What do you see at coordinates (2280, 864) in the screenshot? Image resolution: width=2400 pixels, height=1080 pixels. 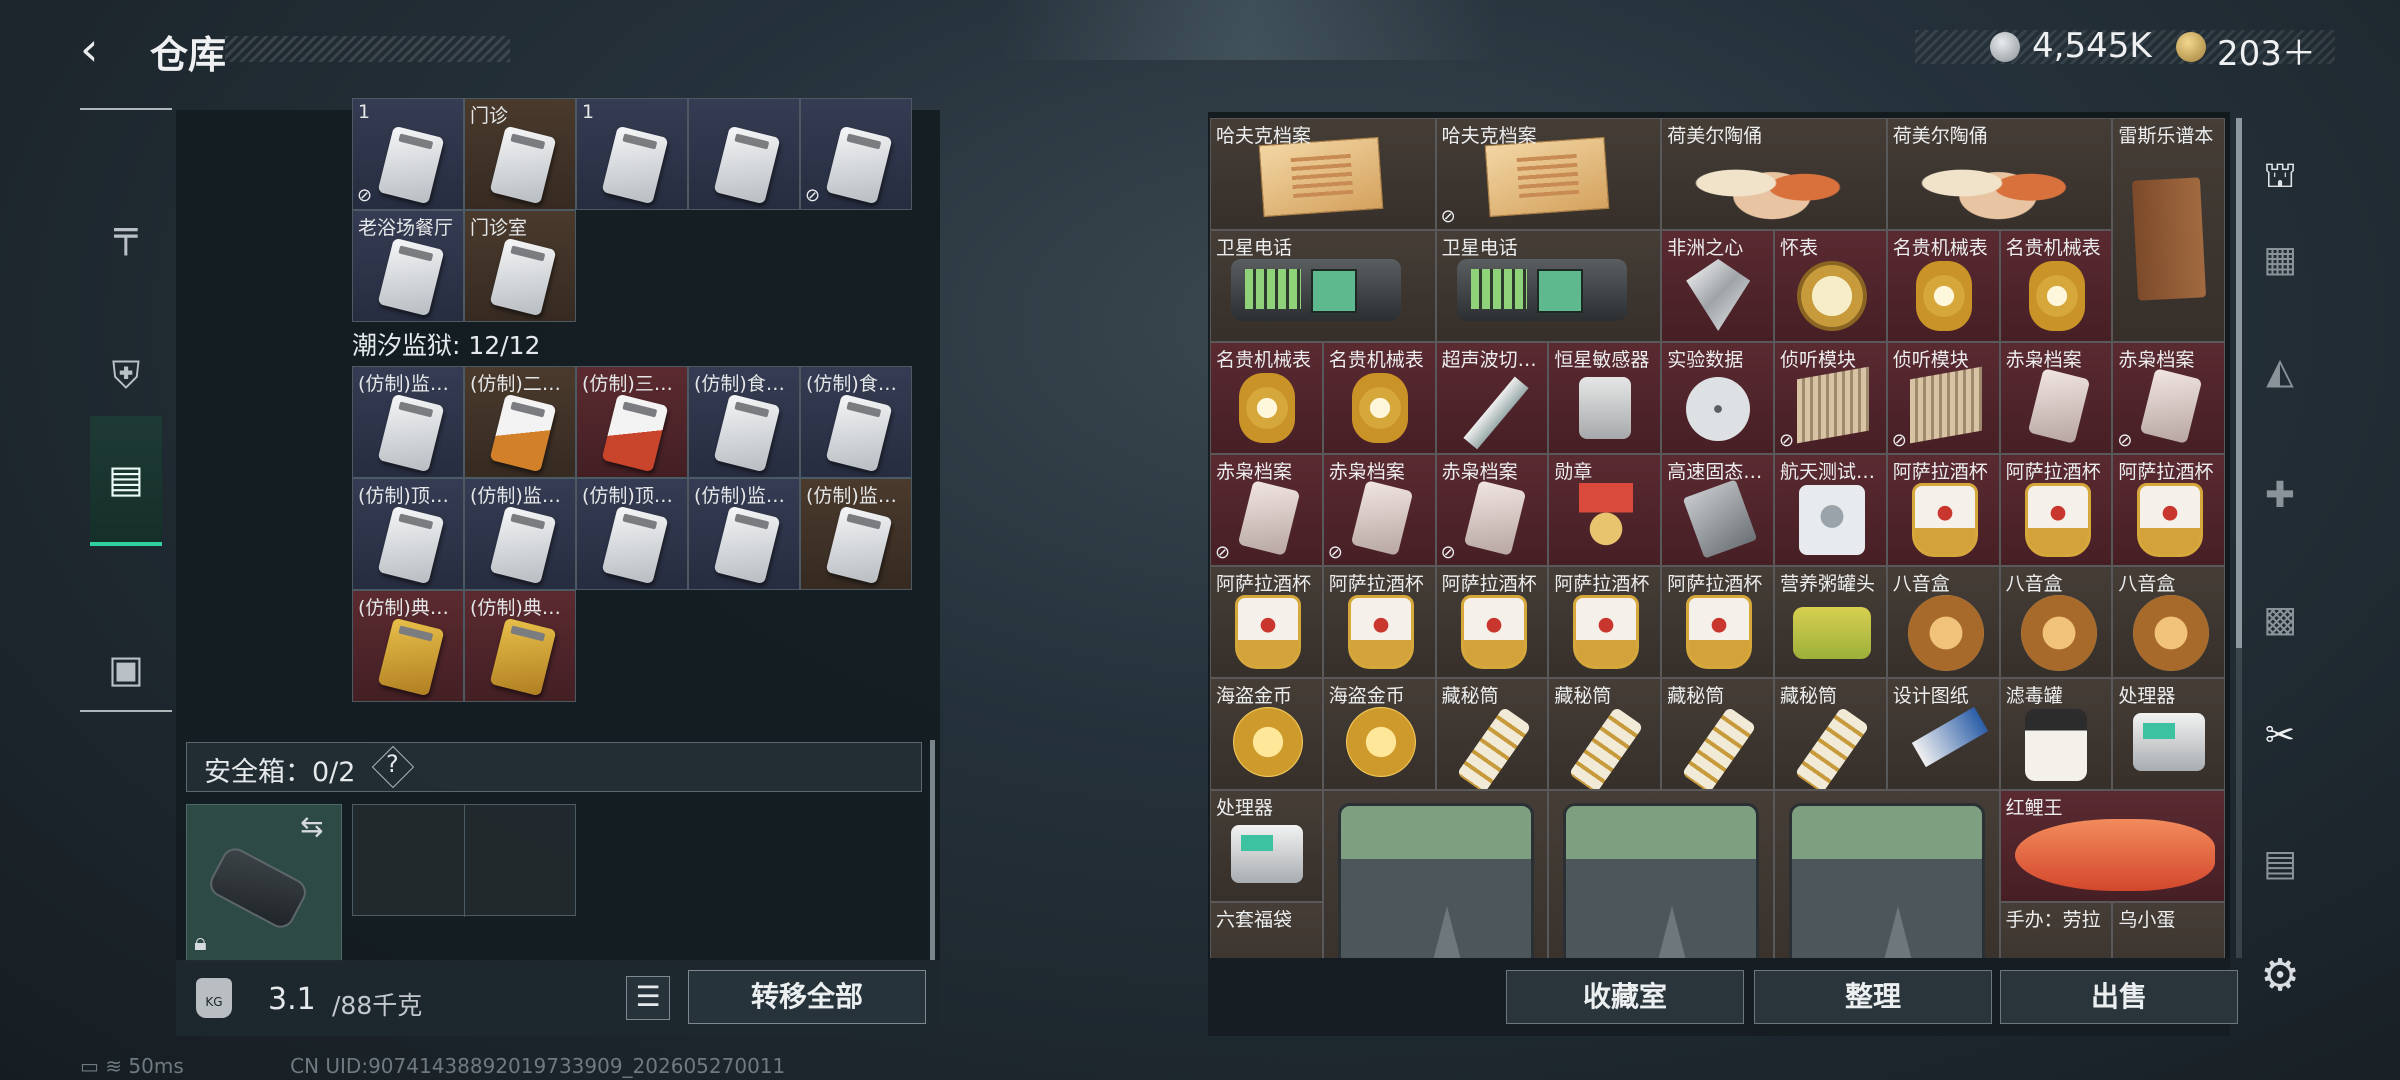 I see `card-card-icon: ▤` at bounding box center [2280, 864].